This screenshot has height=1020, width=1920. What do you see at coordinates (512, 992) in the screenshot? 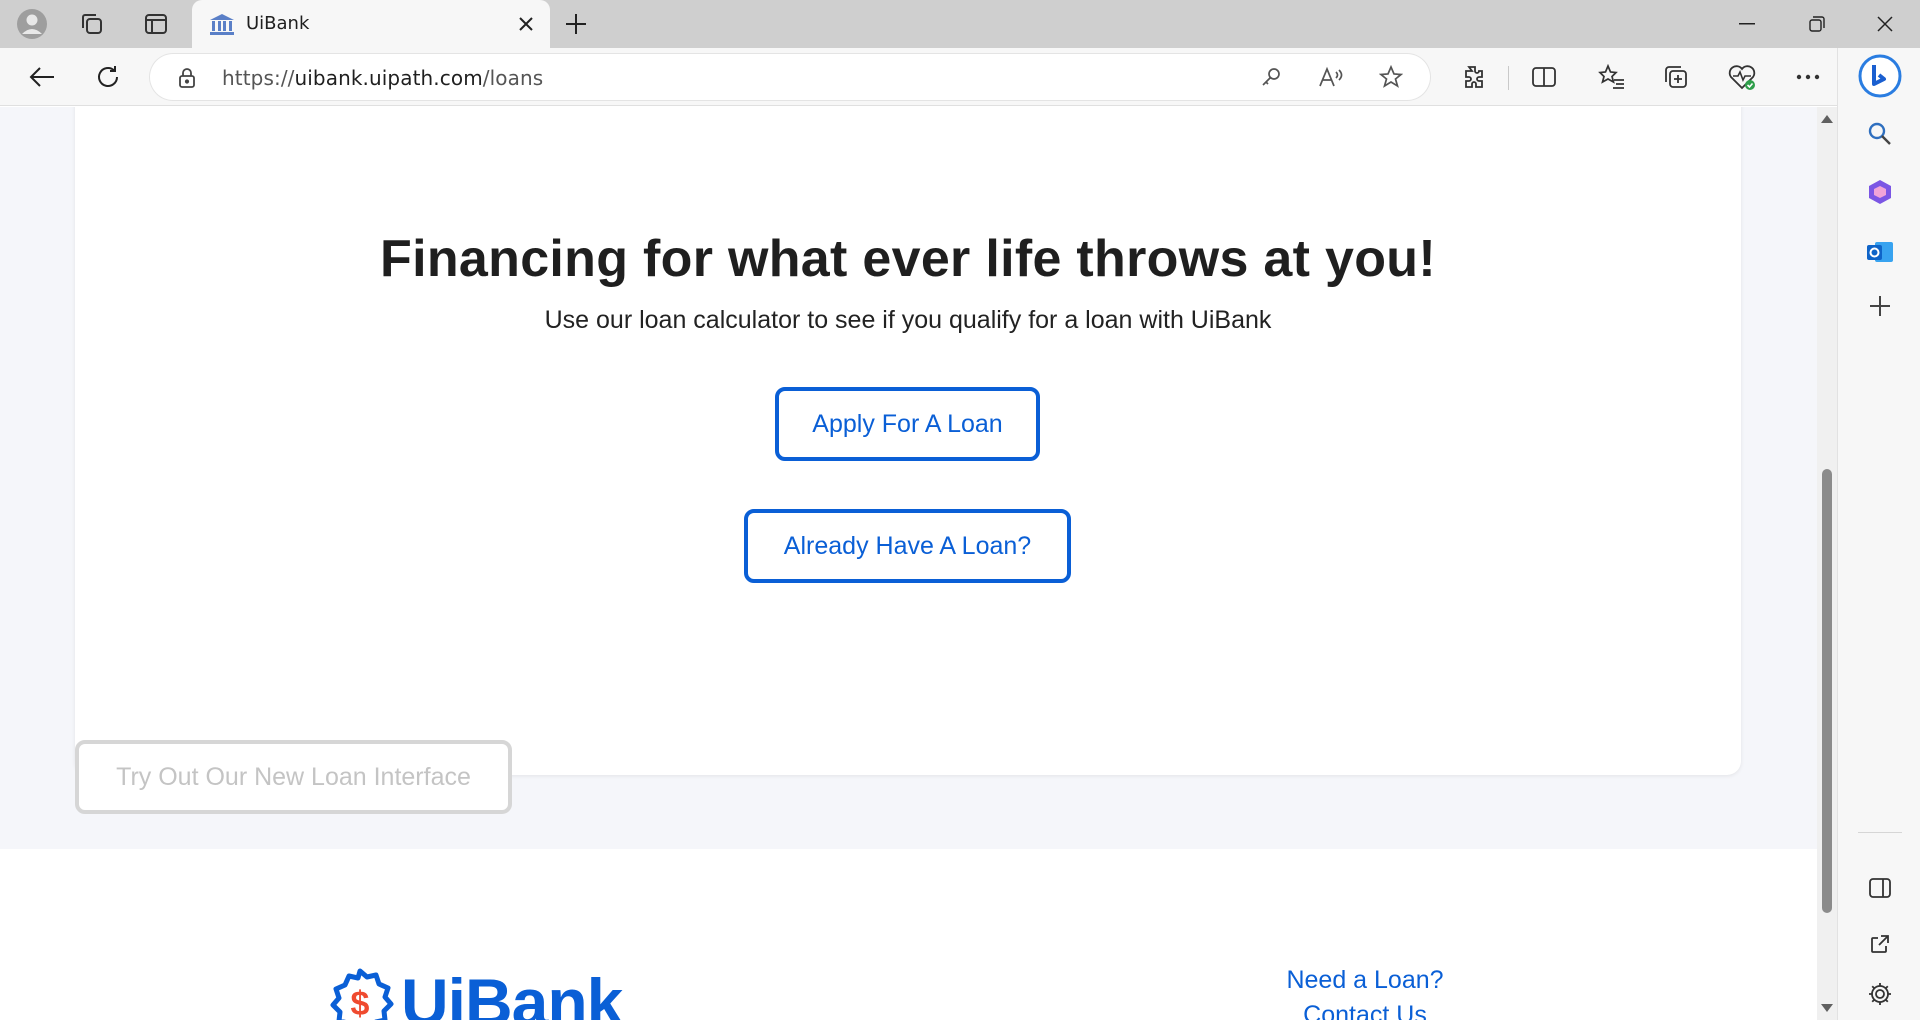
I see `logo-text: UiBank` at bounding box center [512, 992].